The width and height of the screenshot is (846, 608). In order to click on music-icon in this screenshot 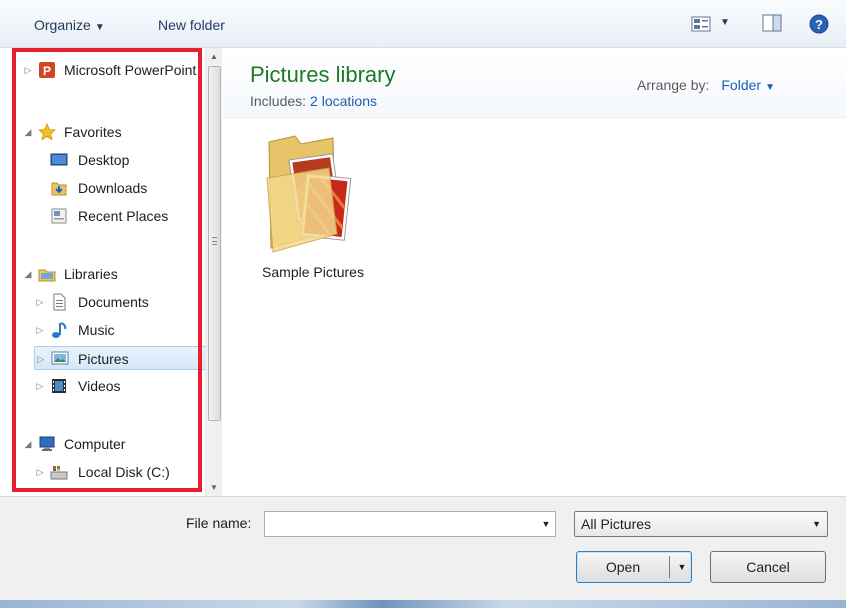, I will do `click(59, 330)`.